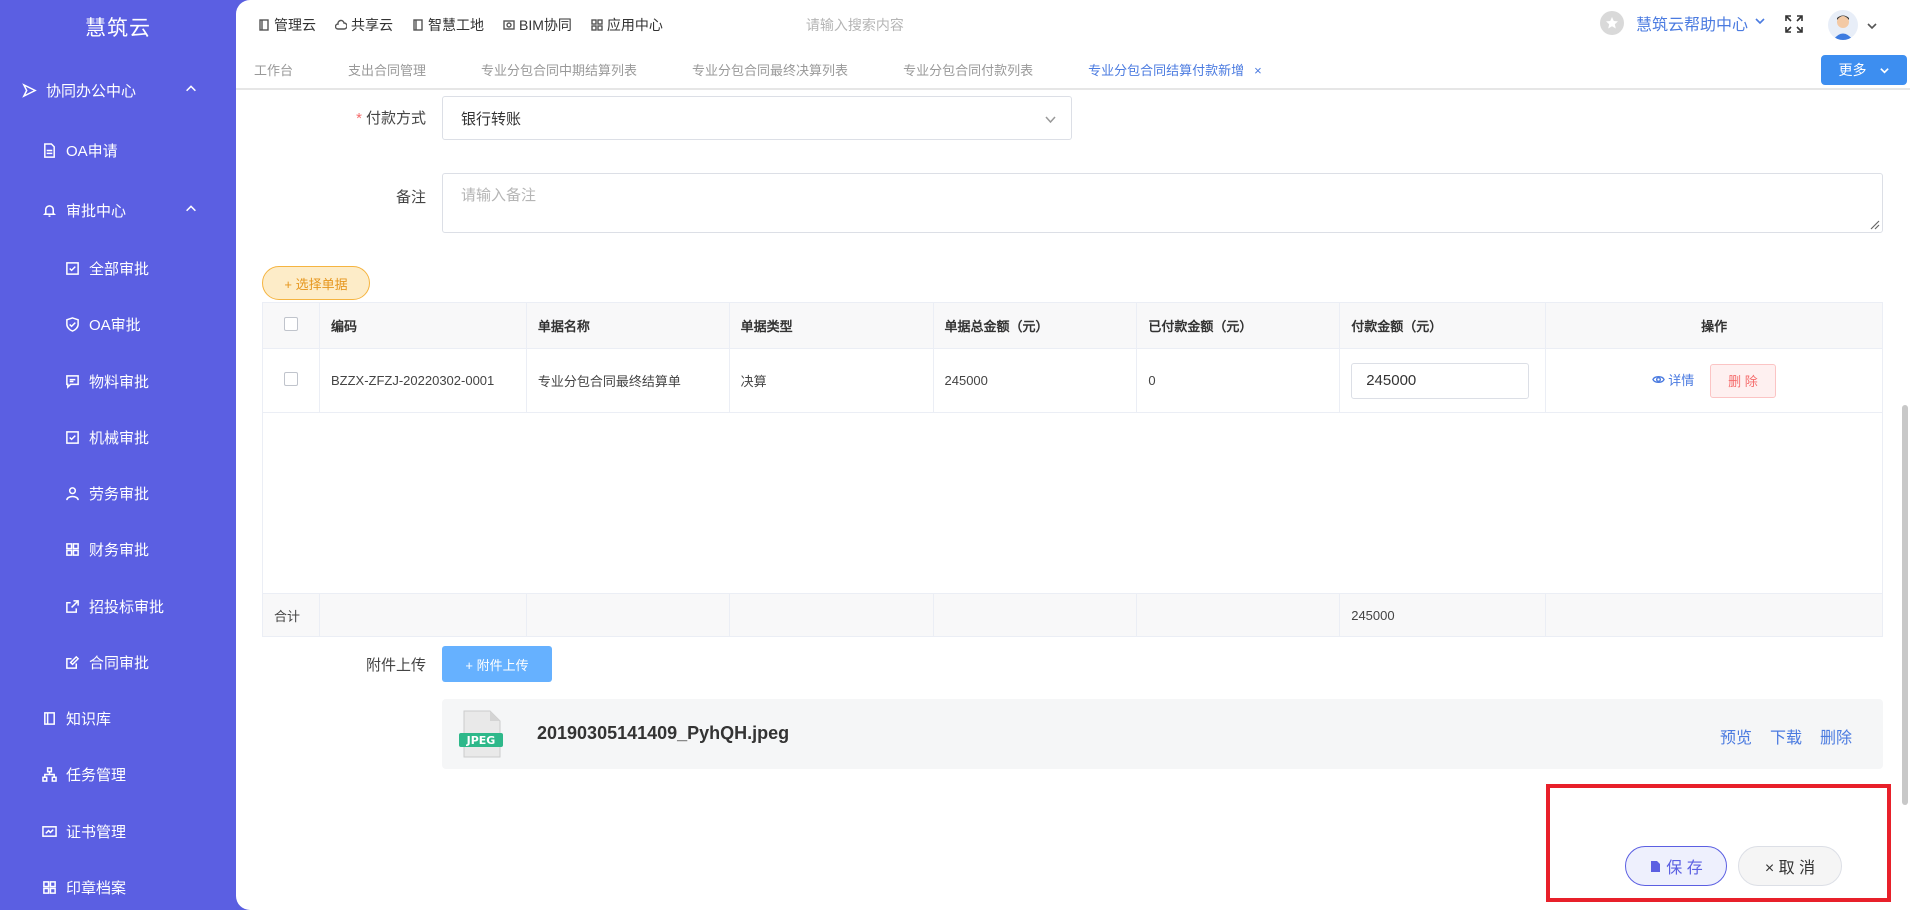  I want to click on sidebar-item-oa-apply: OA申请, so click(118, 150).